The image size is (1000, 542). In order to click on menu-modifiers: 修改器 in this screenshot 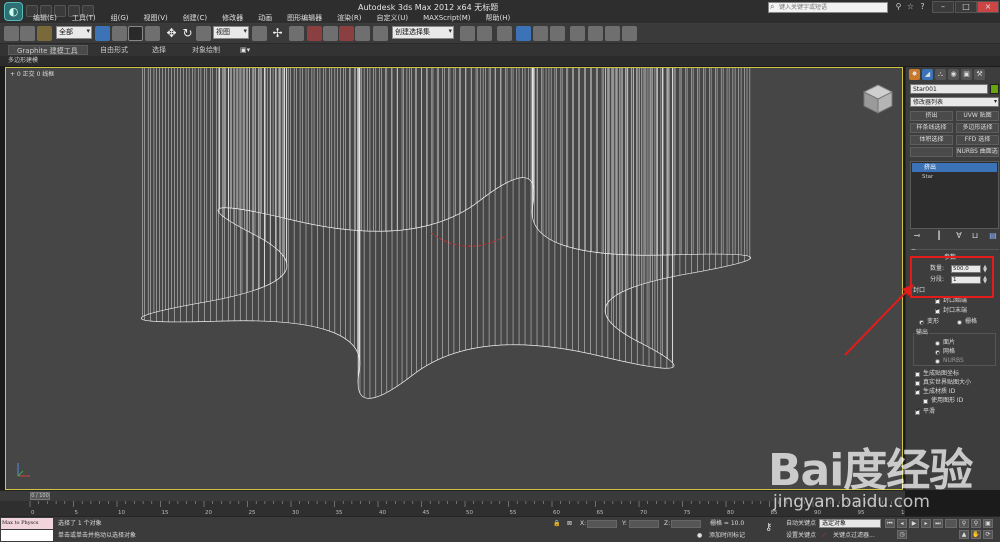, I will do `click(233, 18)`.